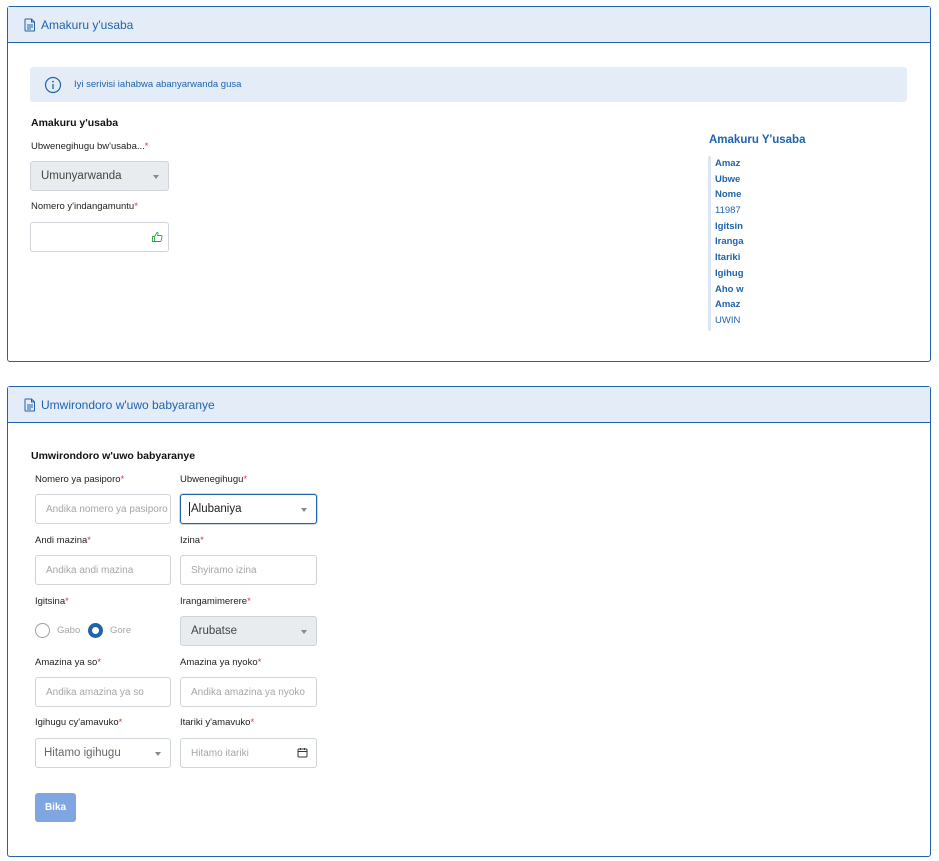 The width and height of the screenshot is (939, 861). What do you see at coordinates (103, 570) in the screenshot?
I see `surname-input: Andika andi mazina` at bounding box center [103, 570].